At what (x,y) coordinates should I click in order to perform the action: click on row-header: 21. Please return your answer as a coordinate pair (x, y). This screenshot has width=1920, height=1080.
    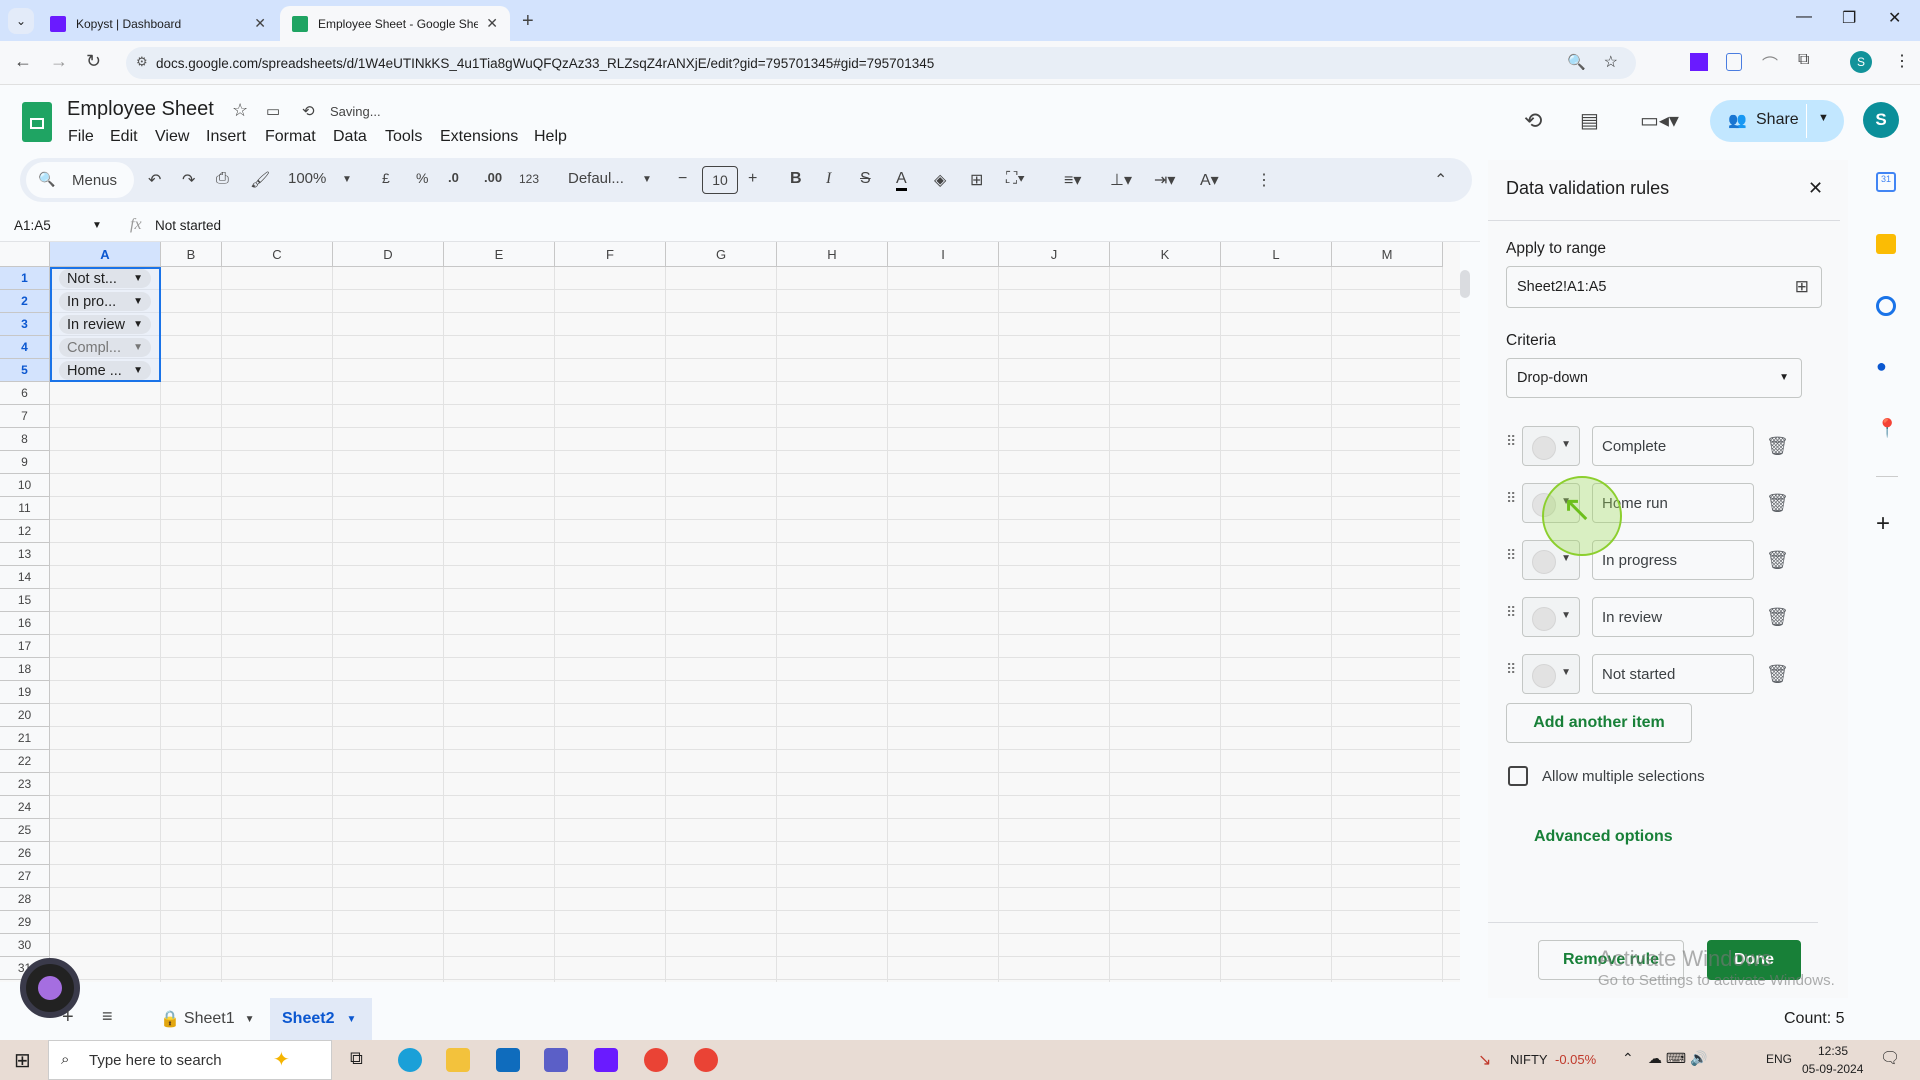
    Looking at the image, I should click on (25, 738).